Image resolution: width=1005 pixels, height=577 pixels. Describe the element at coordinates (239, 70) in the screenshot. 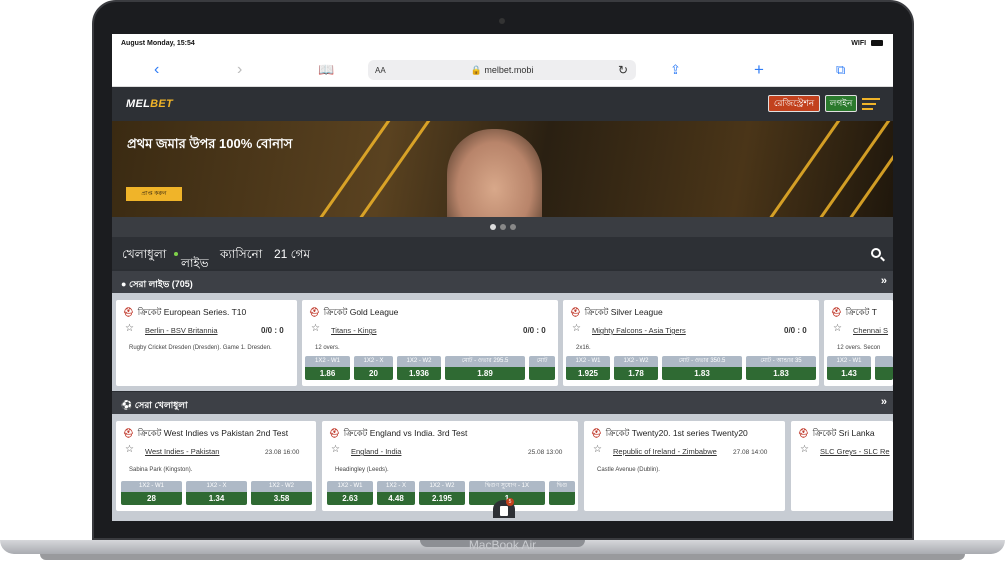

I see `forward-icon: ›` at that location.